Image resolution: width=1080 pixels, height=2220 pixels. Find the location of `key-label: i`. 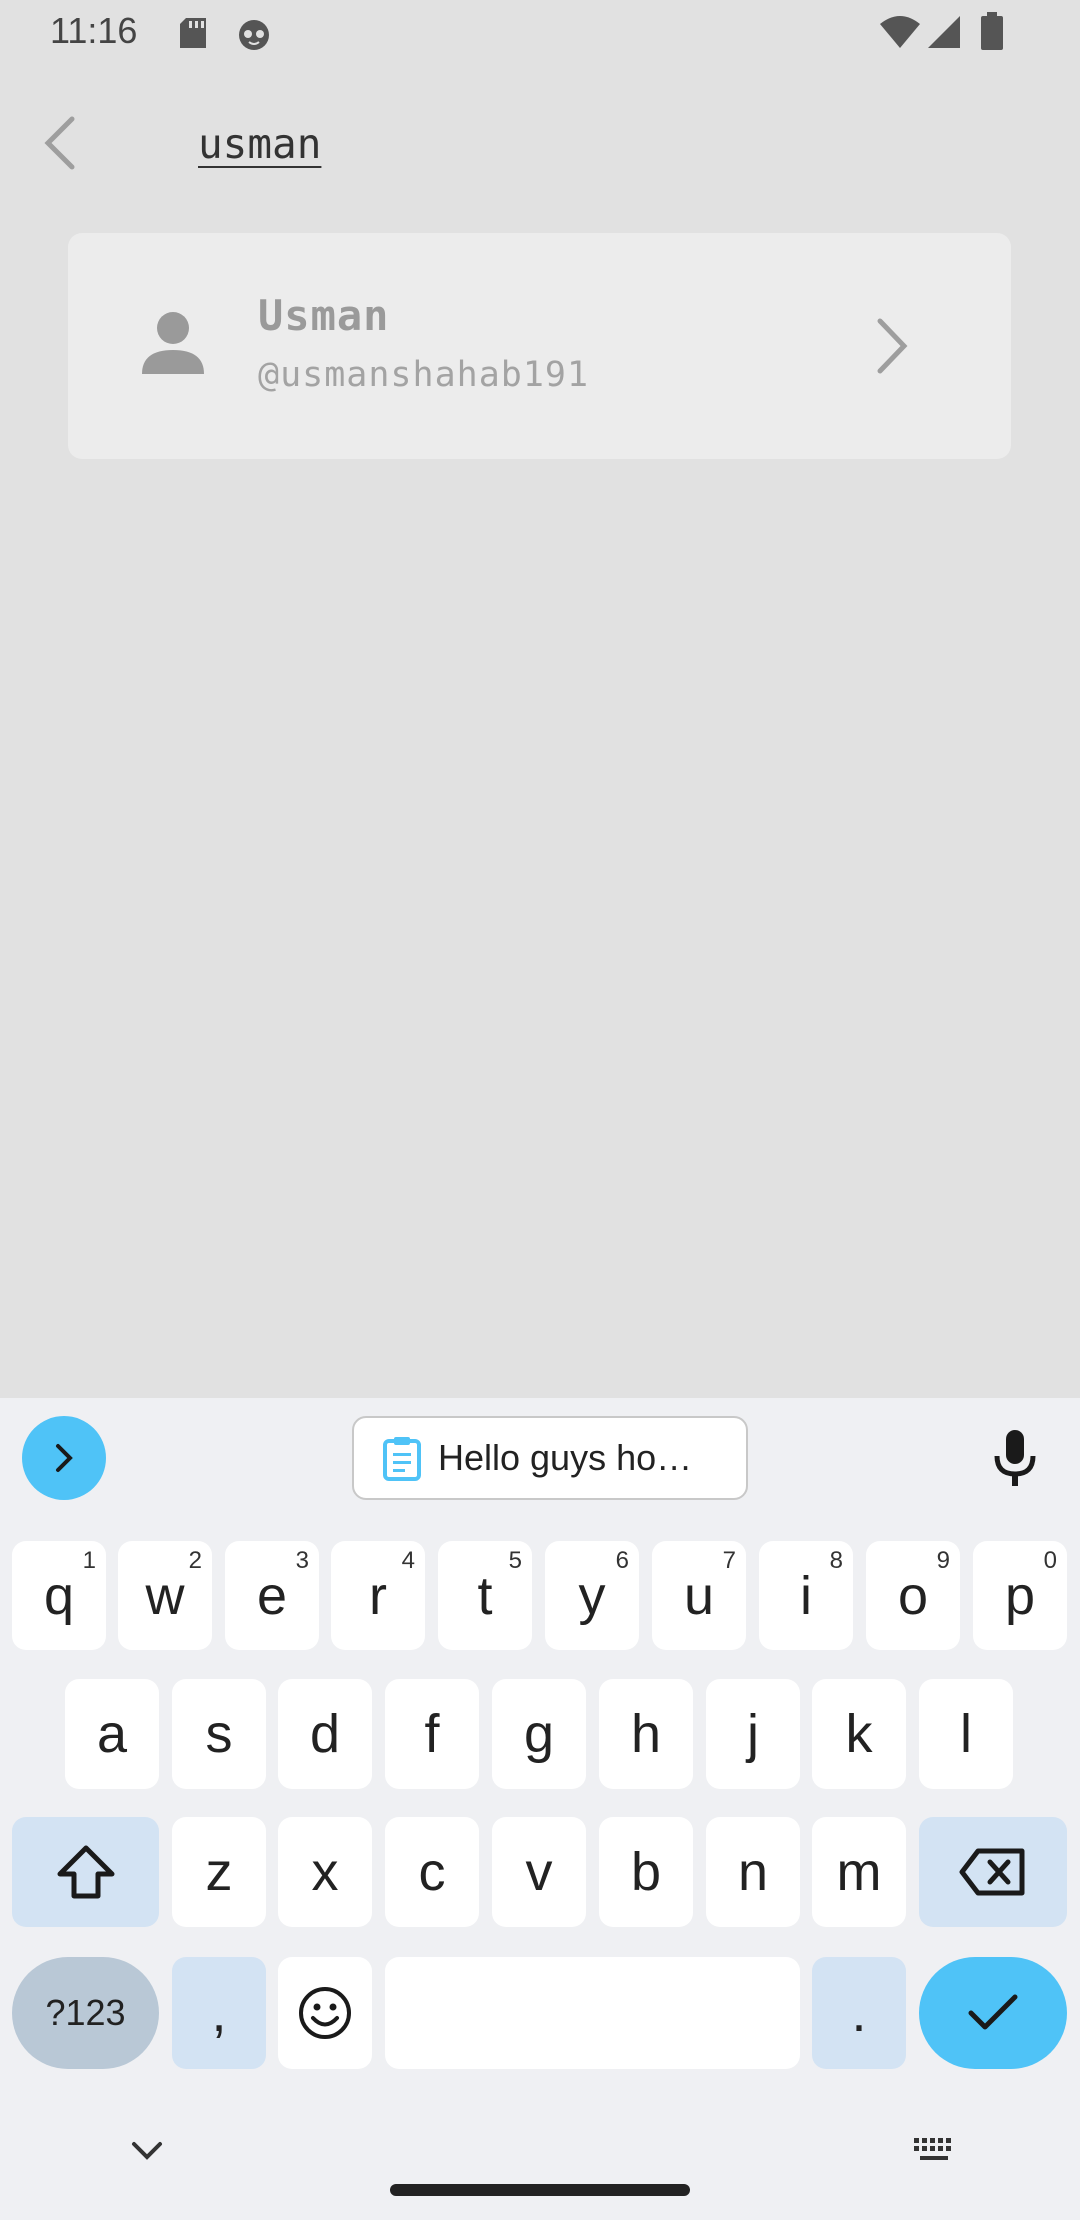

key-label: i is located at coordinates (806, 1595).